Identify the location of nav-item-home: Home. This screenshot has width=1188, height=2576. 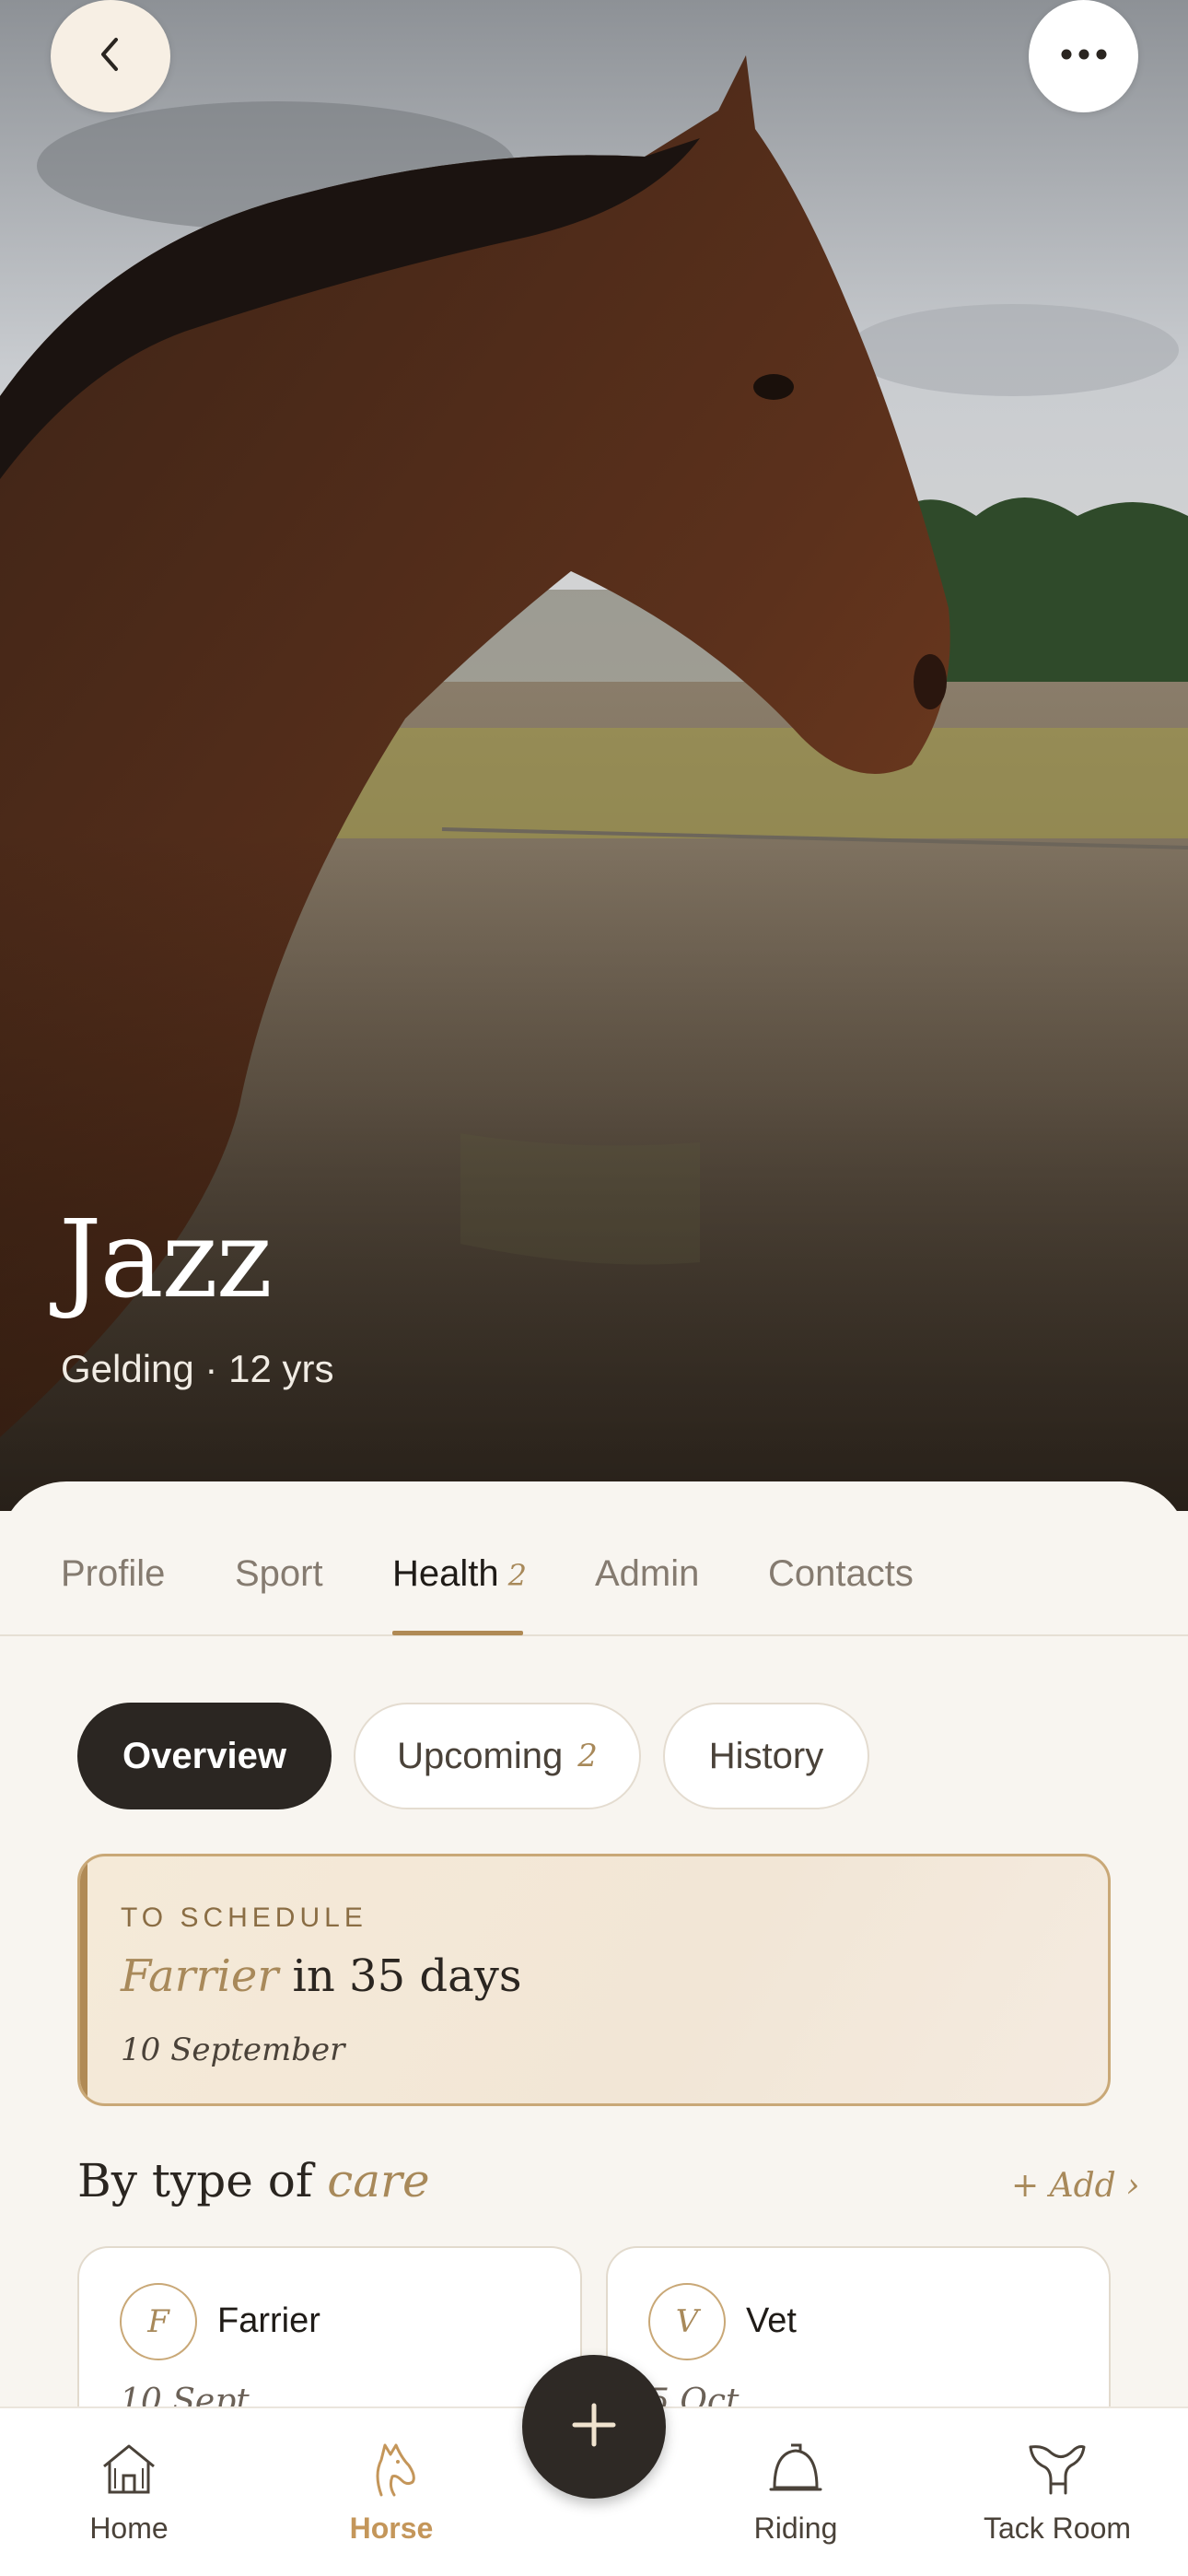
(129, 2500).